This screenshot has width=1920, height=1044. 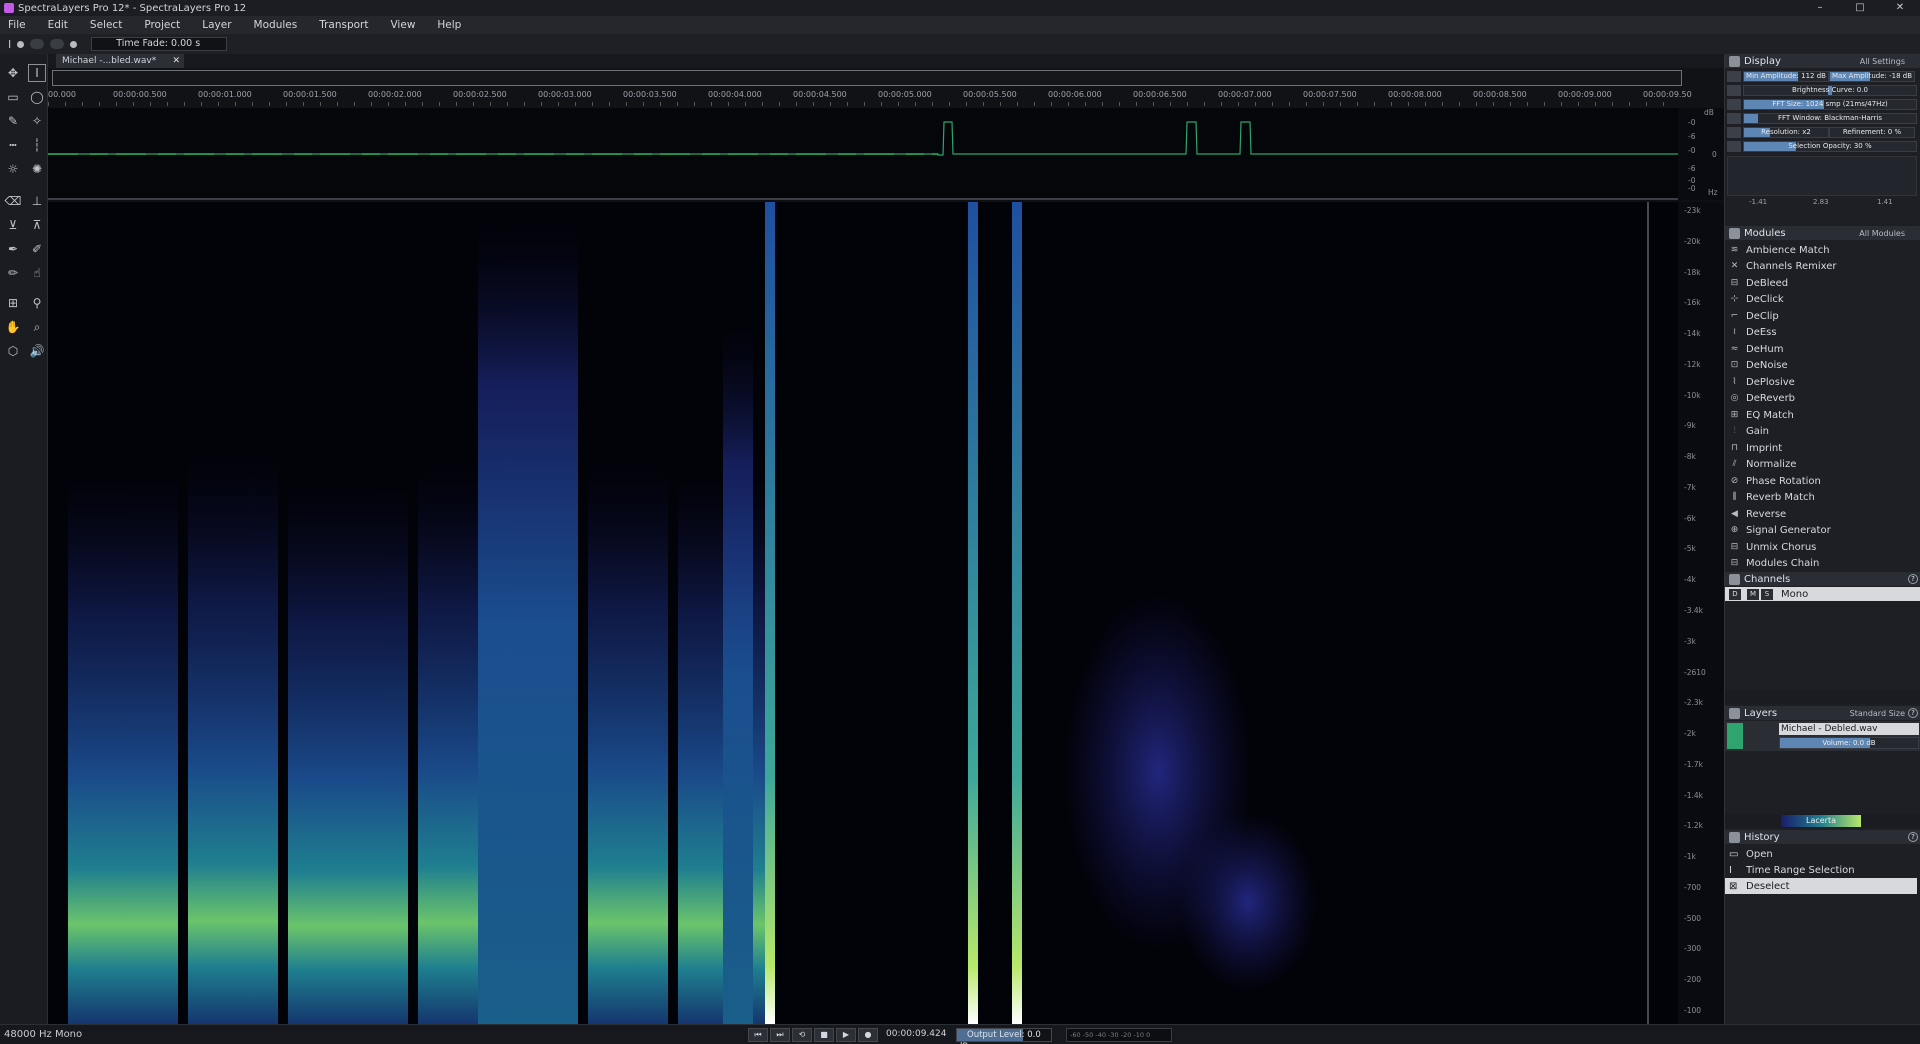 What do you see at coordinates (846, 1035) in the screenshot?
I see `play-icon: ▶` at bounding box center [846, 1035].